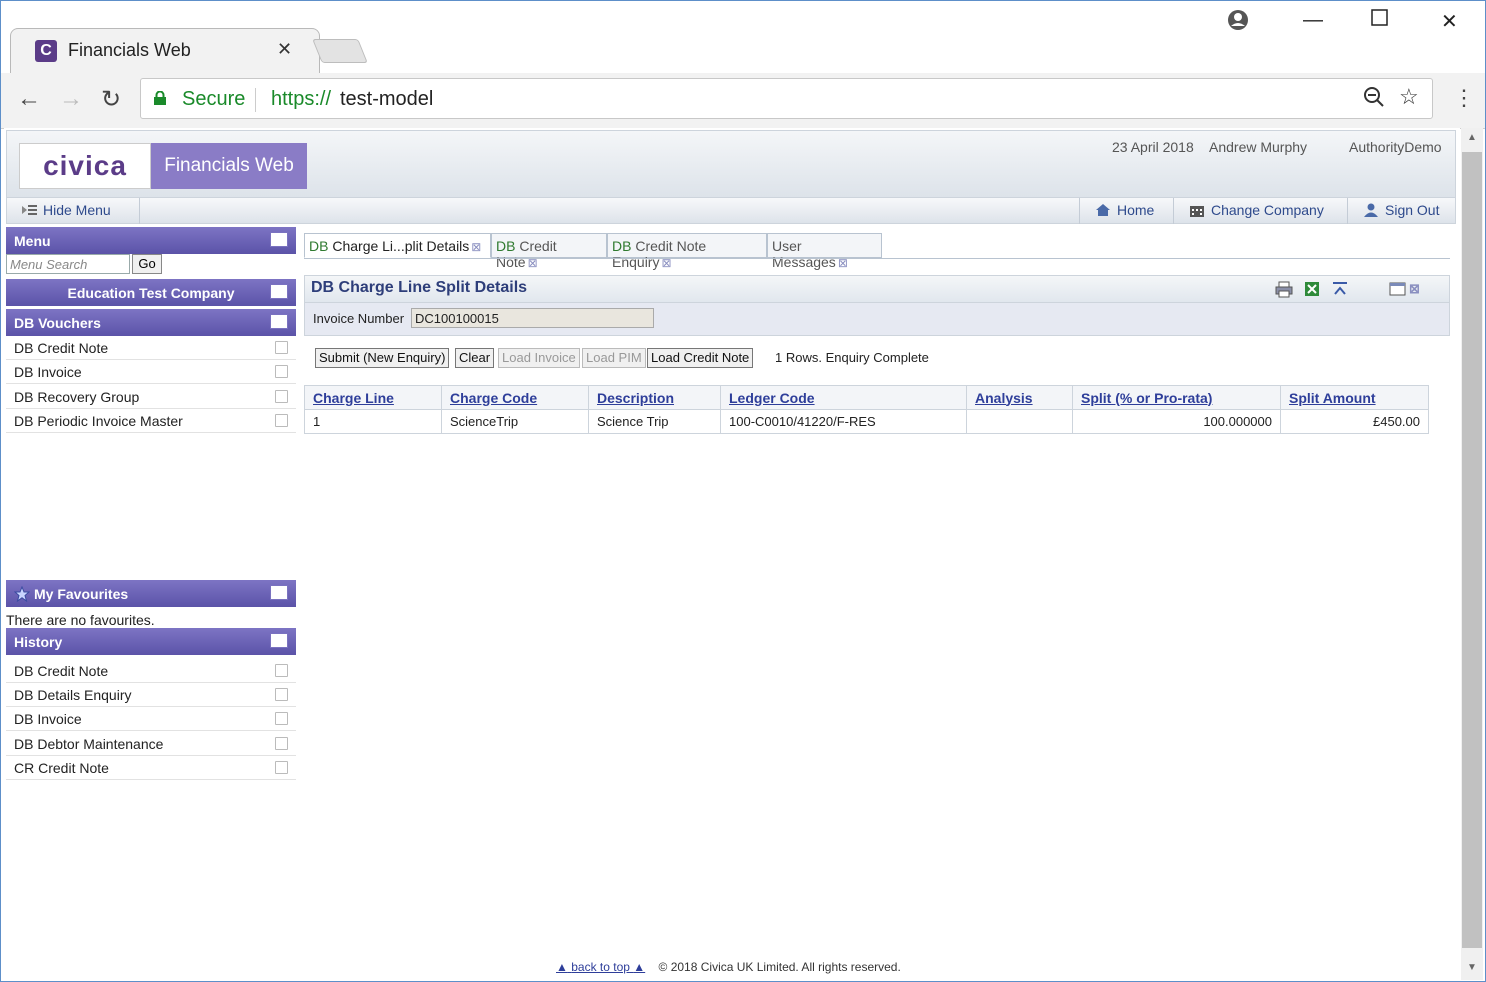 Image resolution: width=1486 pixels, height=982 pixels. Describe the element at coordinates (373, 421) in the screenshot. I see `cell-charge-line: 1` at that location.